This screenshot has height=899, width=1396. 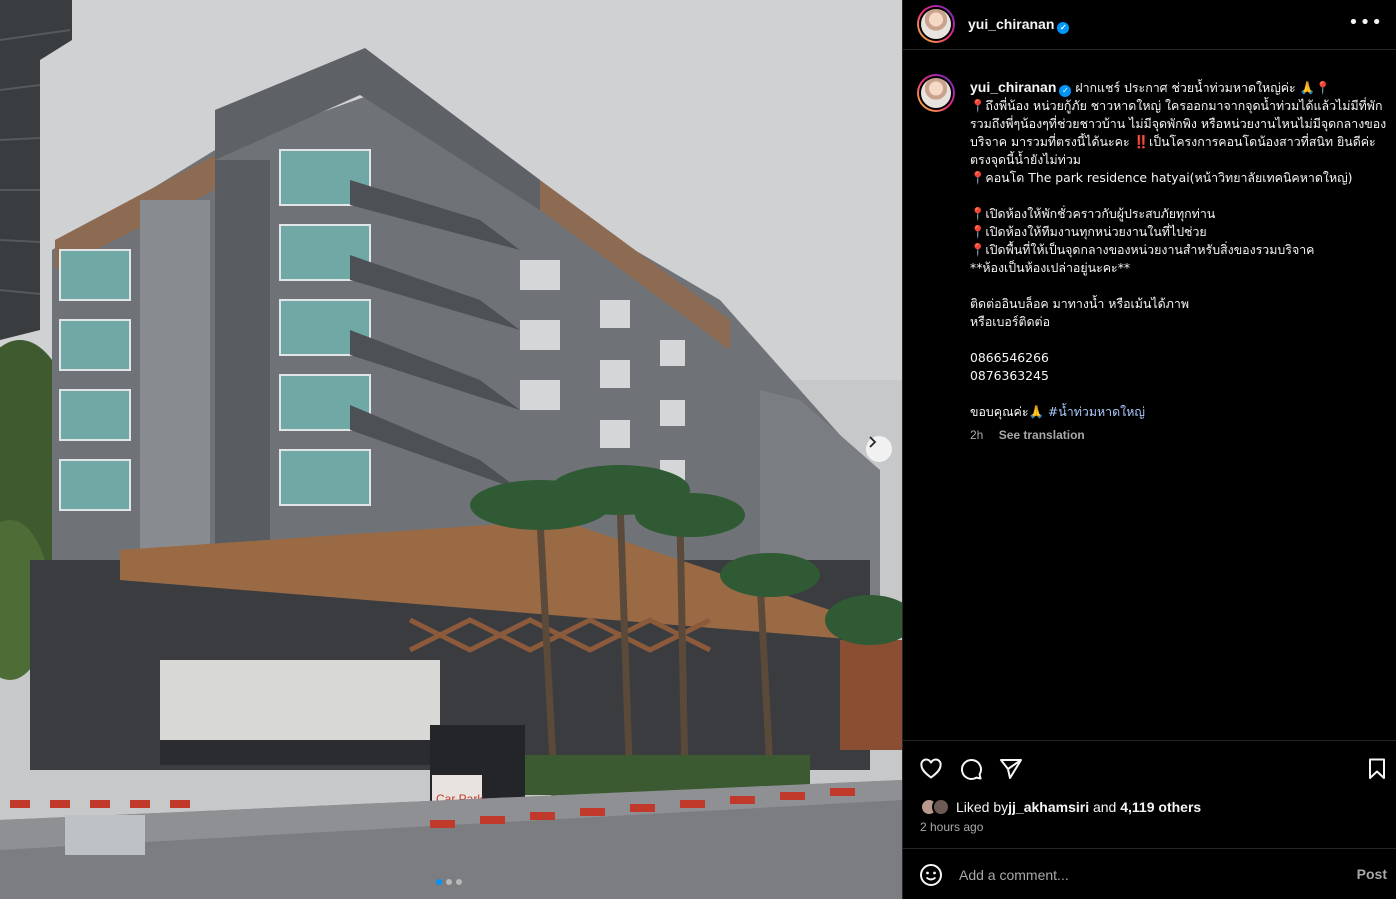 I want to click on share-icon, so click(x=1011, y=769).